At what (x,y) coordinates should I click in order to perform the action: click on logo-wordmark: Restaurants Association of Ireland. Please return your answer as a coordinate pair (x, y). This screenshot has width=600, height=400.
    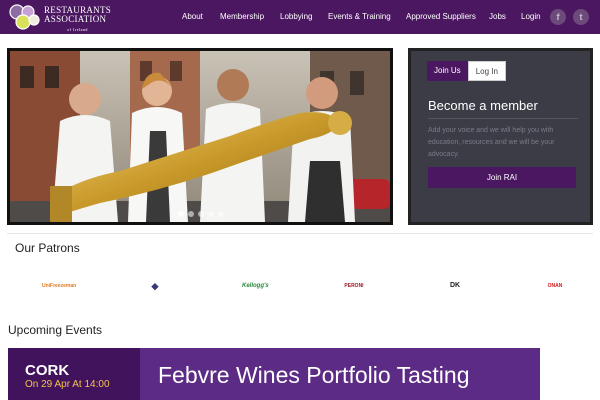
    Looking at the image, I should click on (77, 20).